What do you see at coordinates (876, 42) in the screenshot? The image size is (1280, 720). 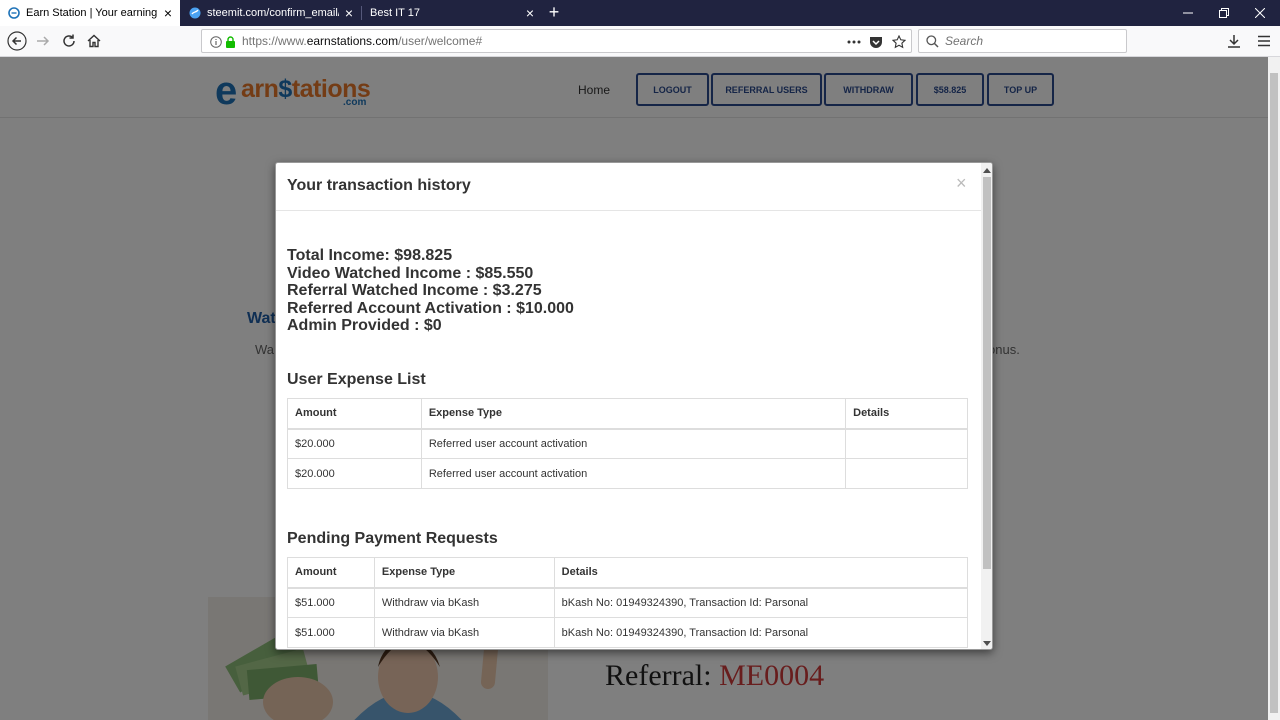 I see `pocket-icon` at bounding box center [876, 42].